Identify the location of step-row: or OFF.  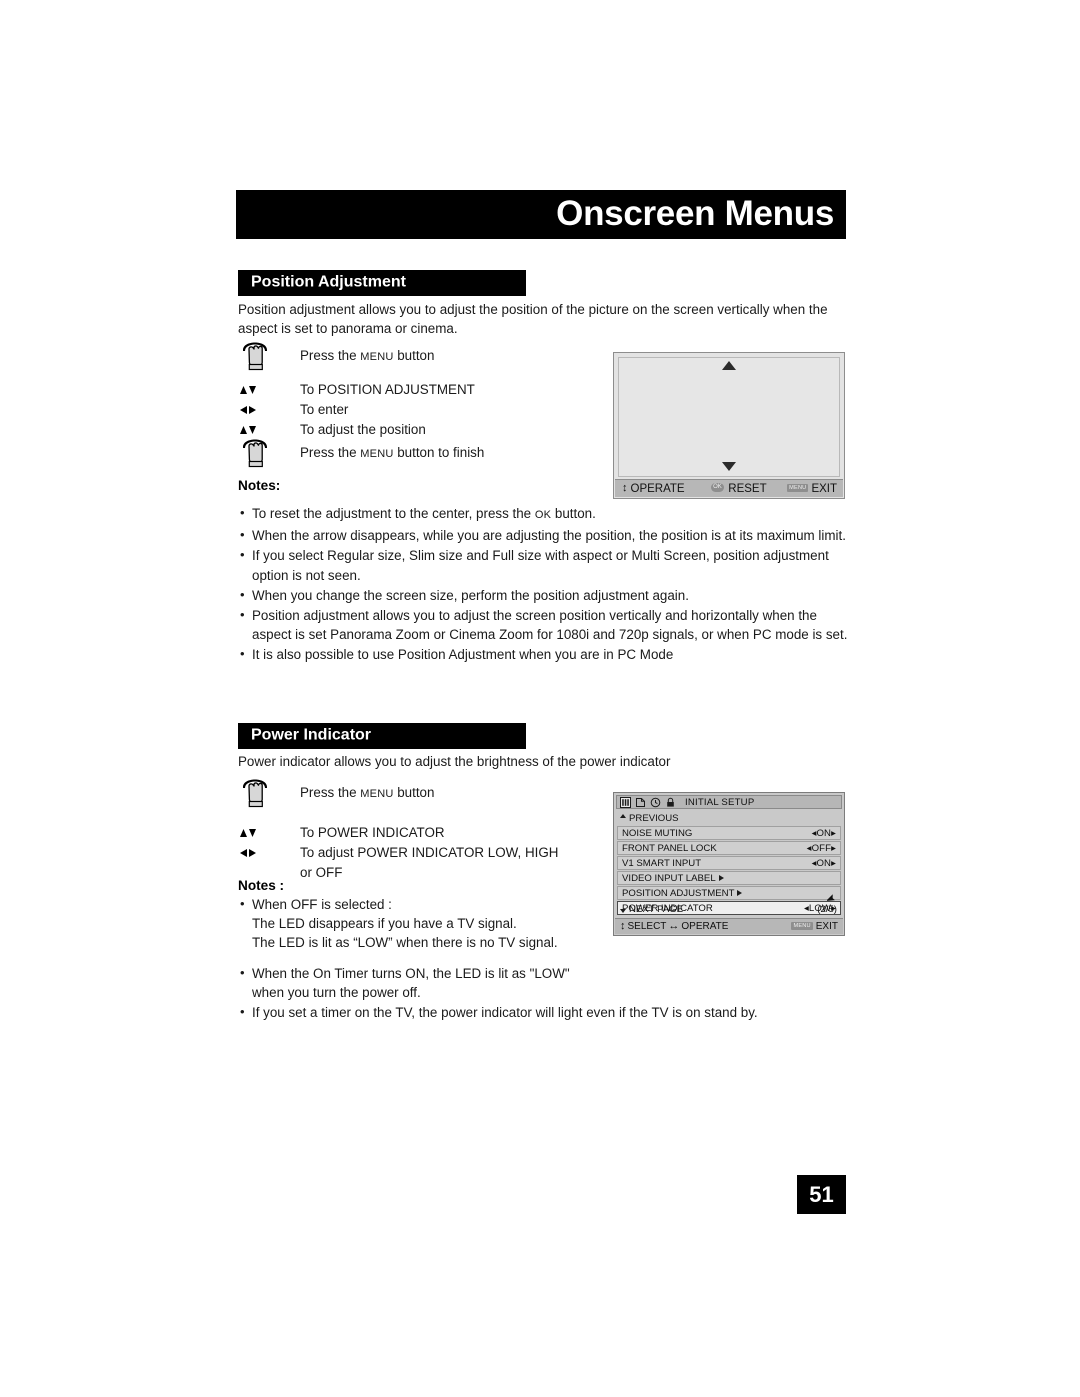
(423, 873).